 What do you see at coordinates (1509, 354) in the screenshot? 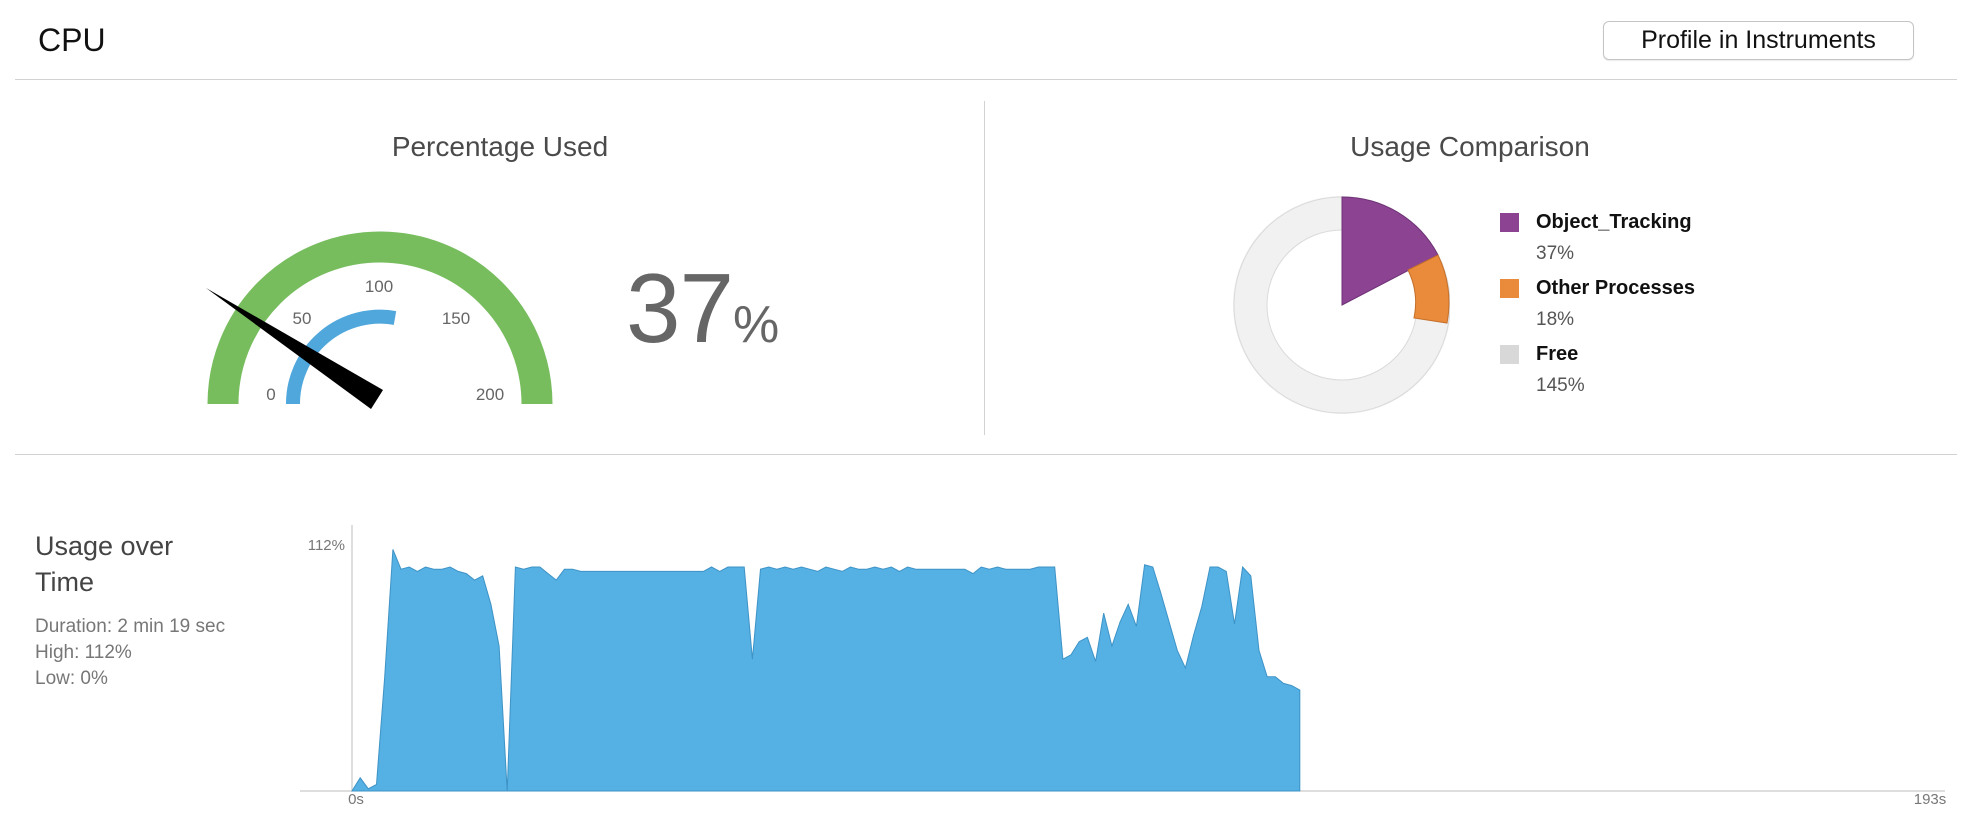
I see `legend-swatch-free` at bounding box center [1509, 354].